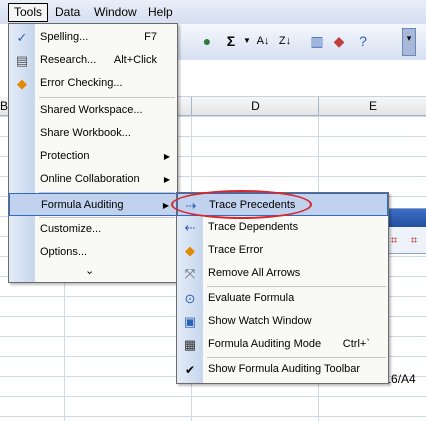 The height and width of the screenshot is (421, 426). Describe the element at coordinates (254, 273) in the screenshot. I see `menu-item-label: Remove All Arrows` at that location.